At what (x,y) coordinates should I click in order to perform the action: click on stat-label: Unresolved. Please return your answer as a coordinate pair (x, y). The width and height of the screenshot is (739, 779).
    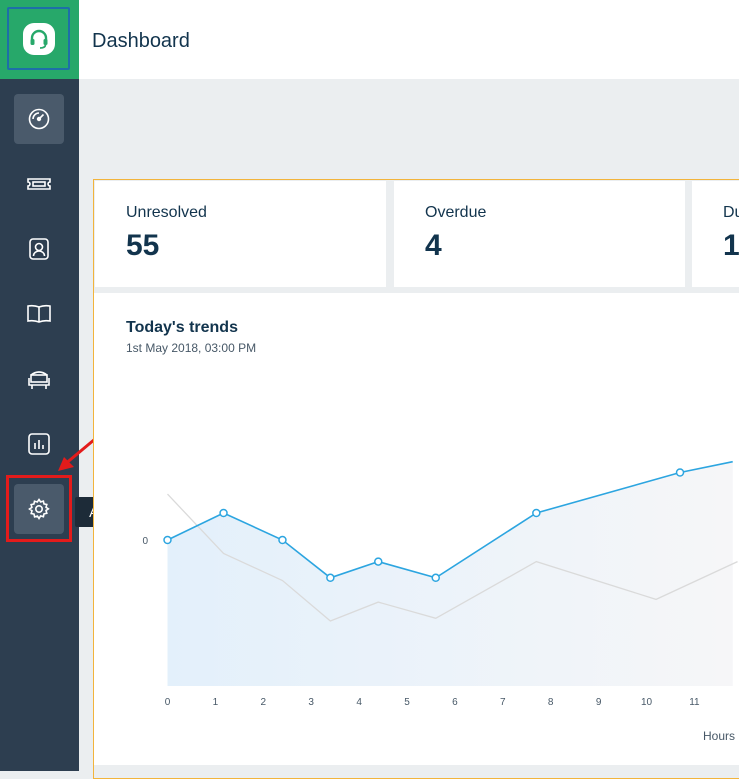
    Looking at the image, I should click on (166, 212).